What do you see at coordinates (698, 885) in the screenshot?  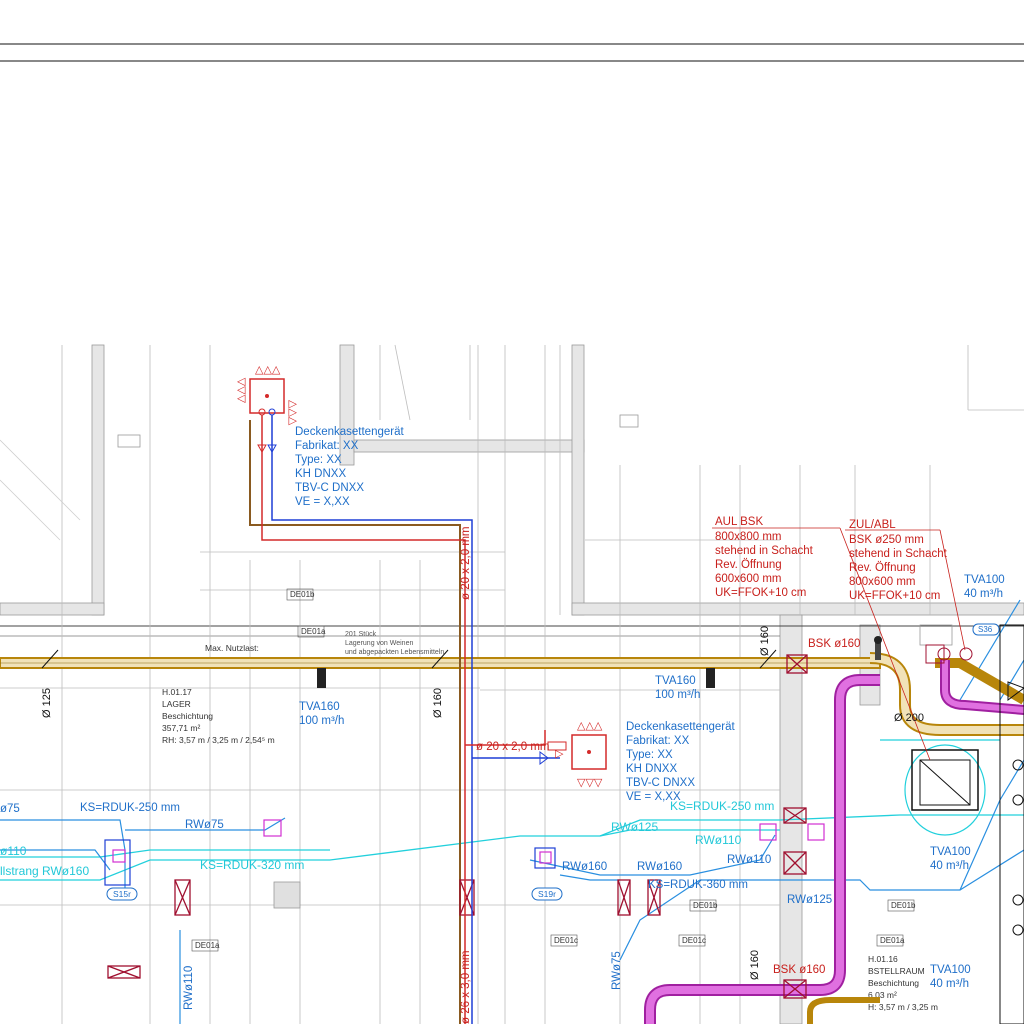 I see `ks360: KS=RDUK-360 mm` at bounding box center [698, 885].